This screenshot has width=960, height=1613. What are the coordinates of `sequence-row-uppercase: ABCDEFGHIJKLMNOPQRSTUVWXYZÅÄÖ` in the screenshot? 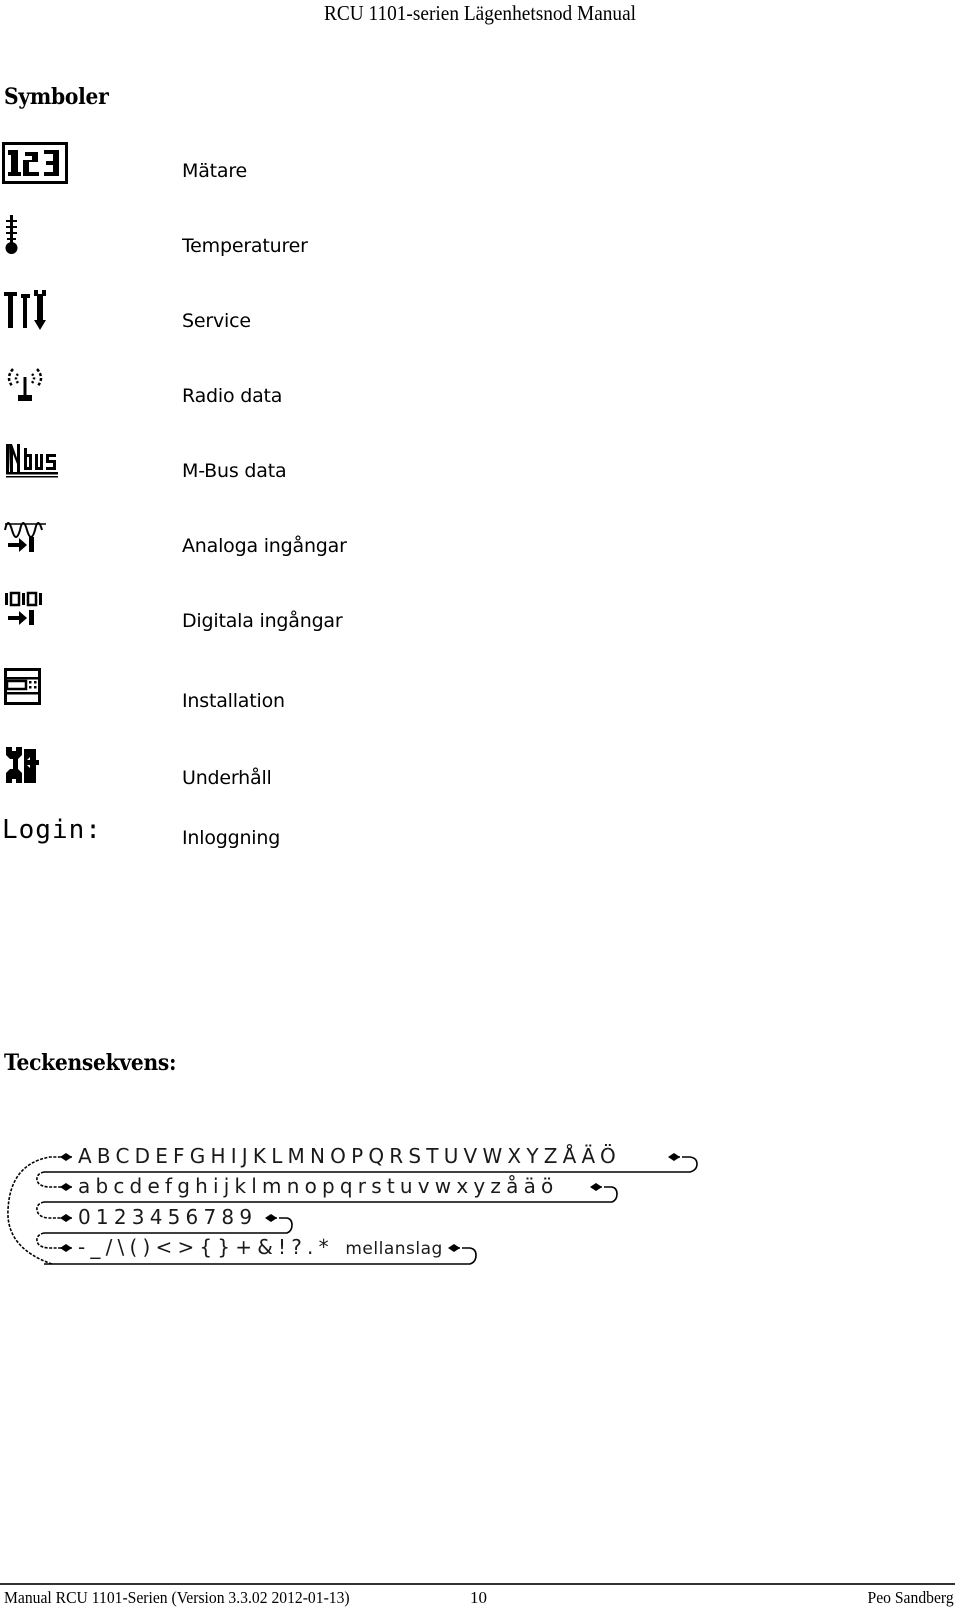 It's located at (349, 1156).